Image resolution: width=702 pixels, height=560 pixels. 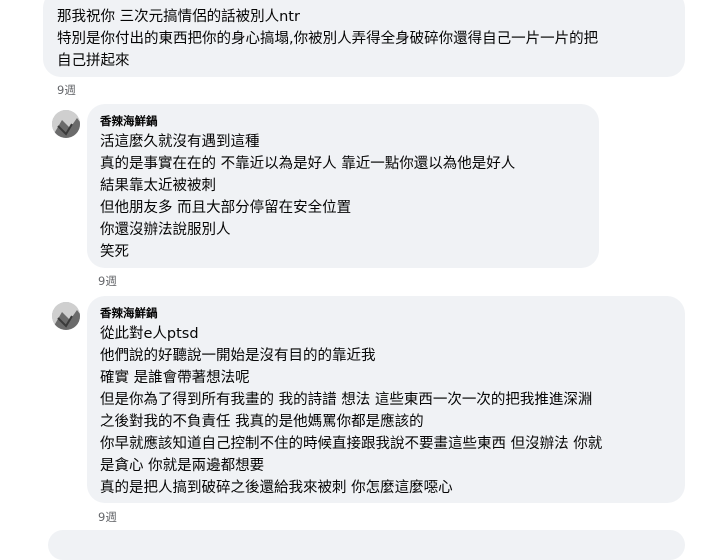 What do you see at coordinates (351, 444) in the screenshot?
I see `comment-text-line: 你早就應該知道自己控制不住的時候直接跟我說不要畫這些東西 但沒辦法 你就` at bounding box center [351, 444].